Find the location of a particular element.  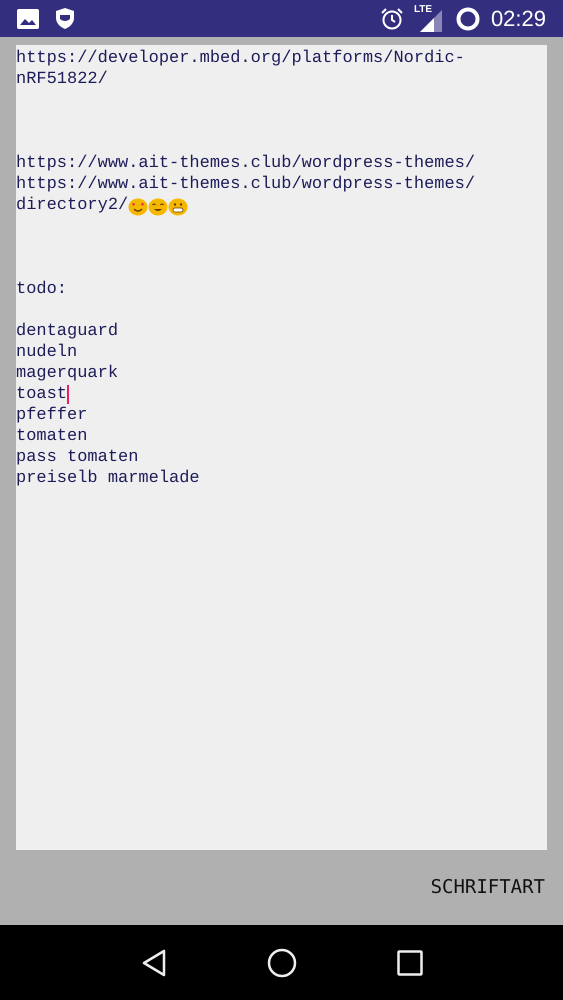

home-icon is located at coordinates (282, 963).